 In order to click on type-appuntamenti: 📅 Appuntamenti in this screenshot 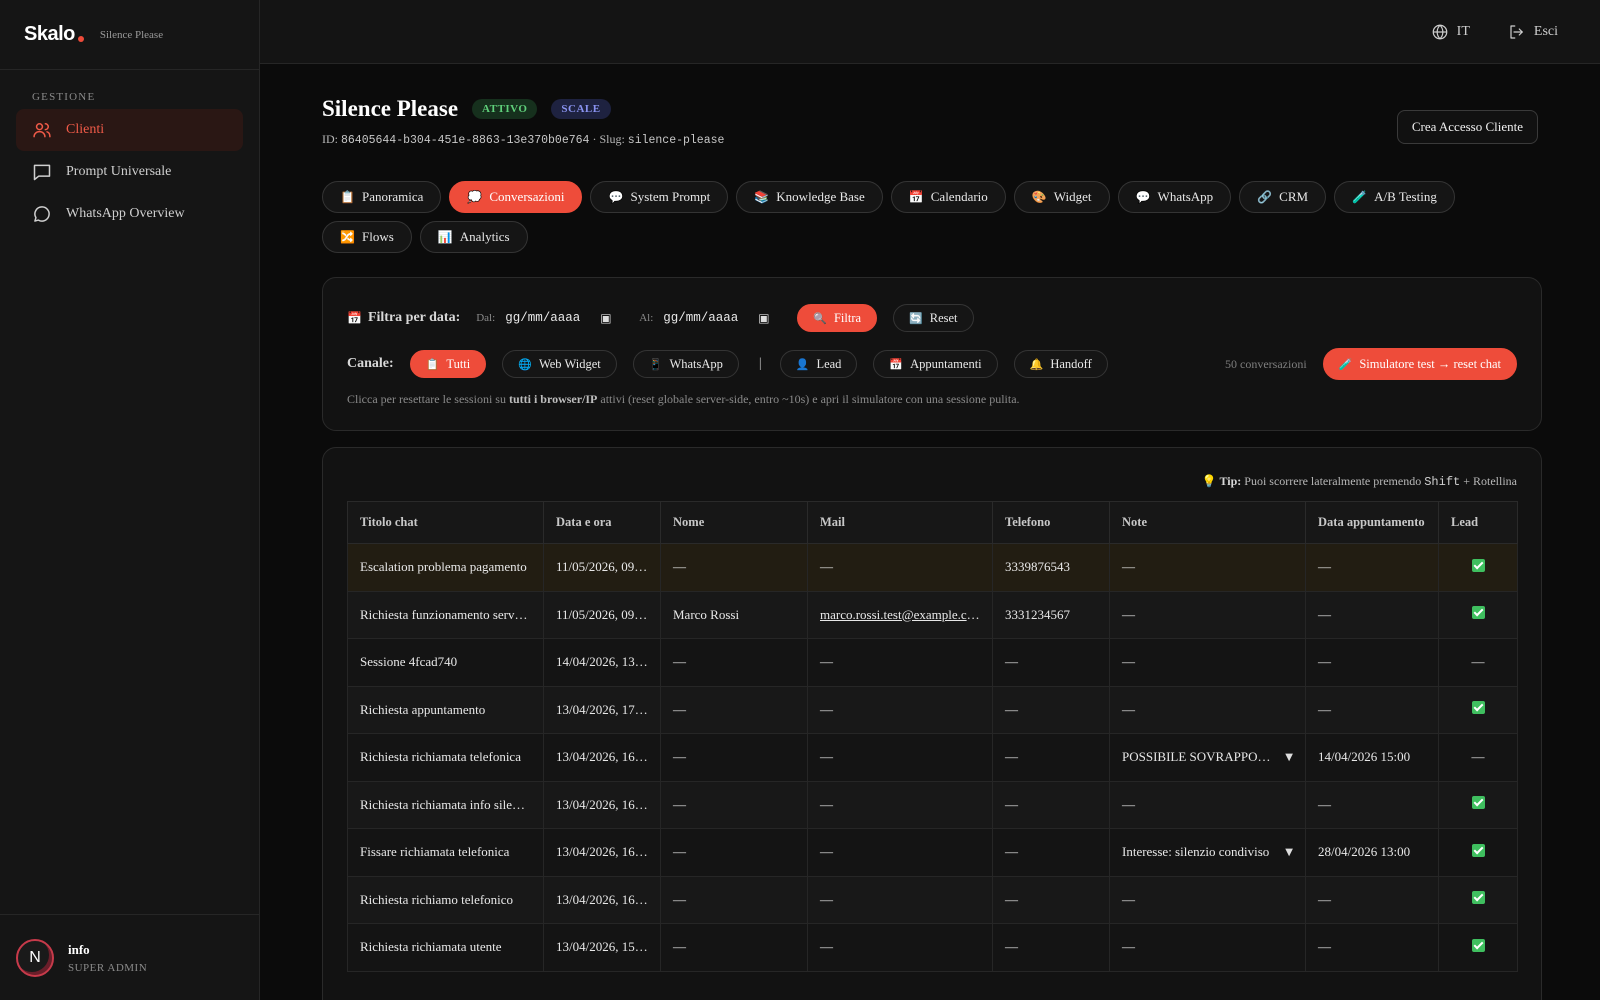, I will do `click(935, 364)`.